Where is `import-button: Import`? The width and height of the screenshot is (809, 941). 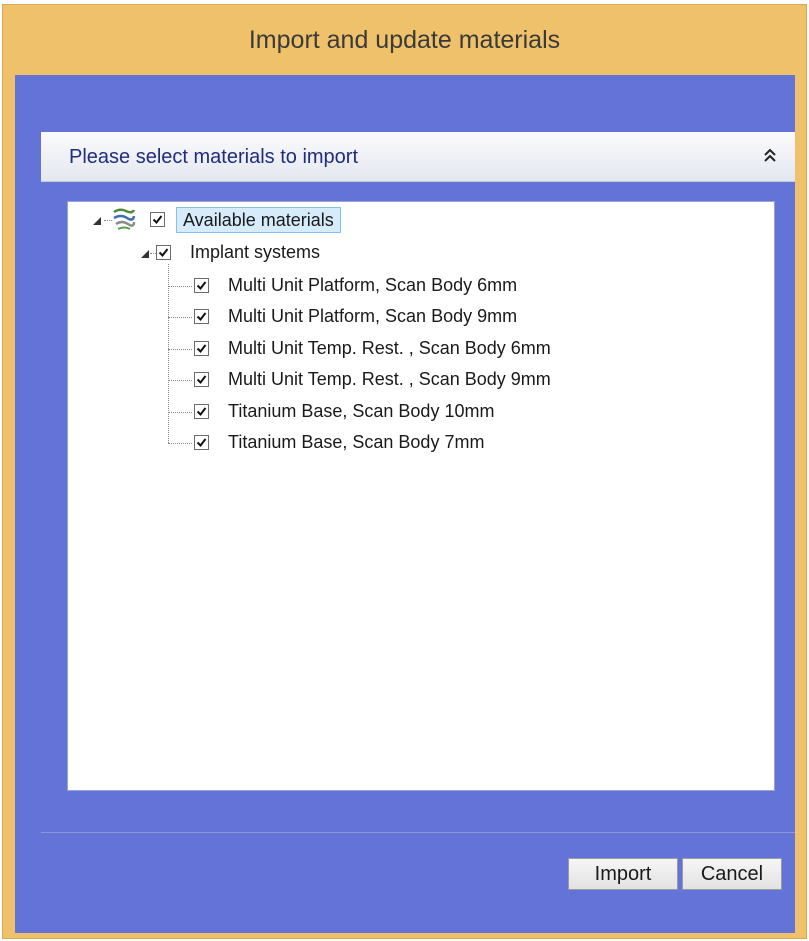 import-button: Import is located at coordinates (623, 874).